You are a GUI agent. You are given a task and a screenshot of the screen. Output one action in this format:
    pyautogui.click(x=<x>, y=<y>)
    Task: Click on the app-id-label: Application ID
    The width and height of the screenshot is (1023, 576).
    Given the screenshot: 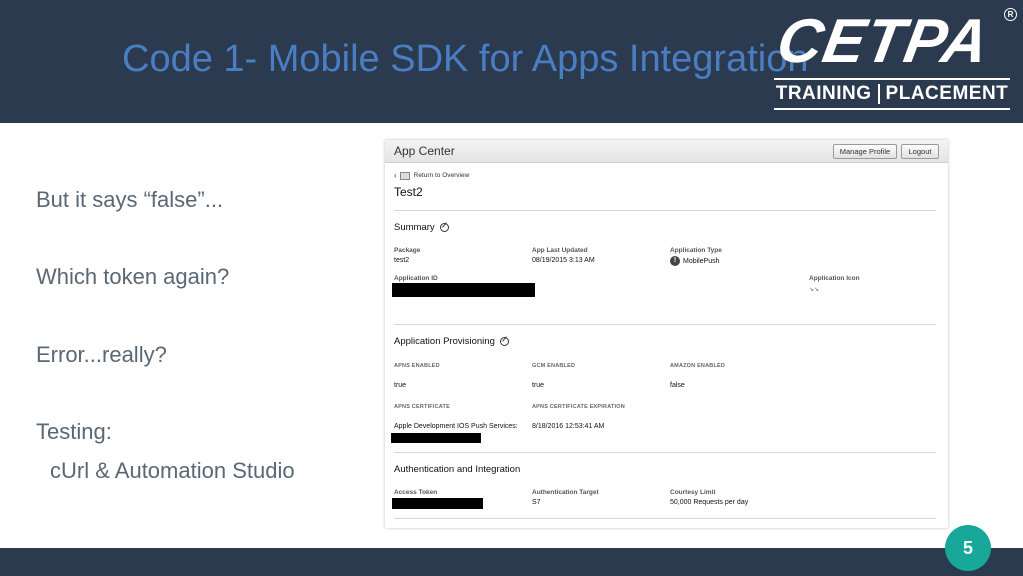 What is the action you would take?
    pyautogui.click(x=416, y=278)
    